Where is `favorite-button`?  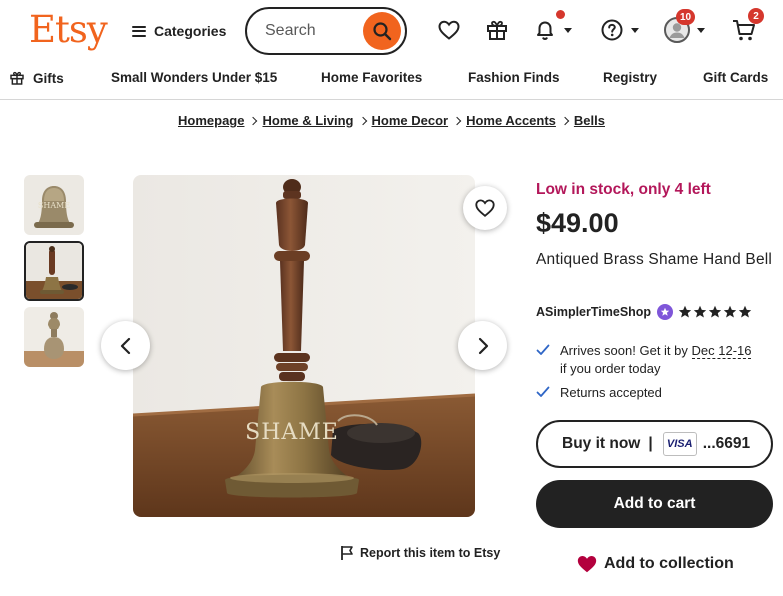 favorite-button is located at coordinates (485, 208).